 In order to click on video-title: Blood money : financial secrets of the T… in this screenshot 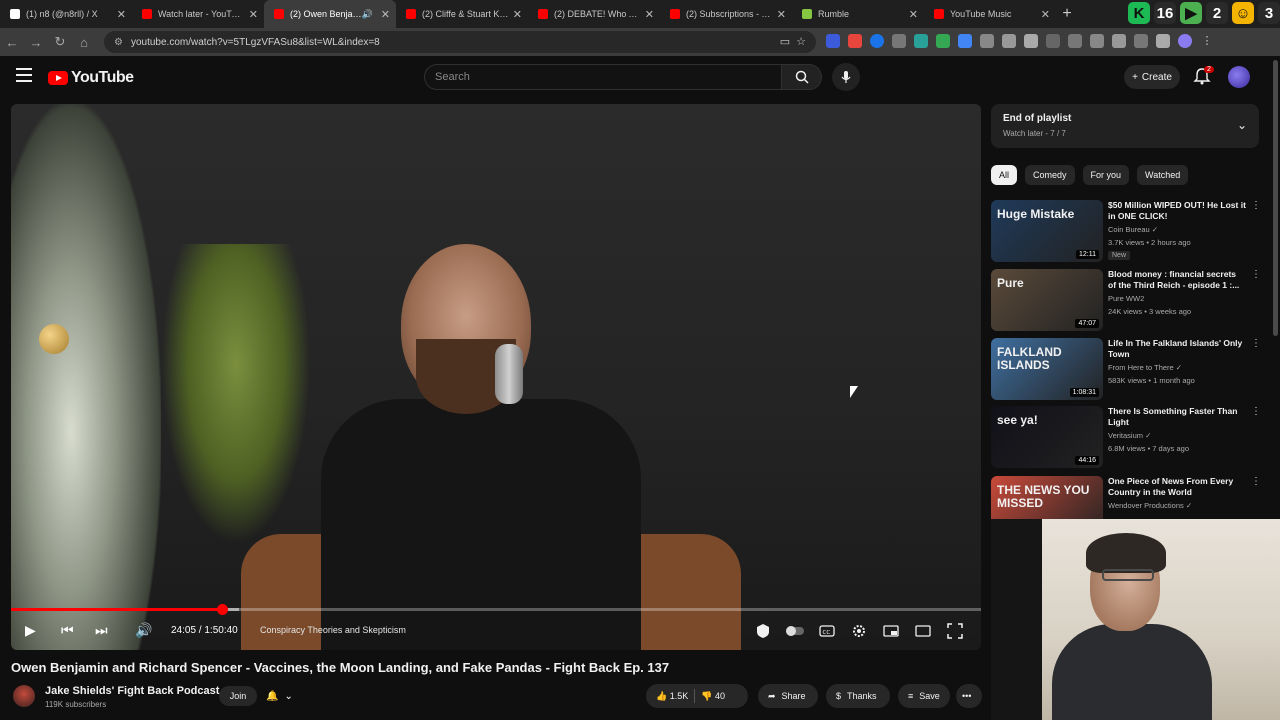, I will do `click(1177, 280)`.